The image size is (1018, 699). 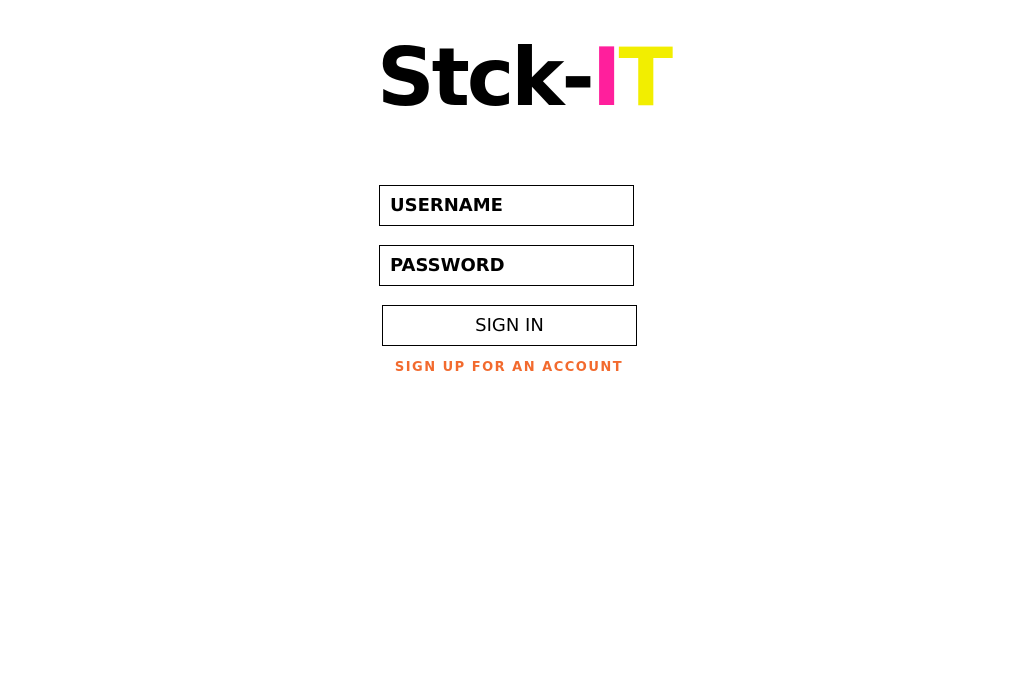 What do you see at coordinates (606, 77) in the screenshot?
I see `logo-letter-i: I` at bounding box center [606, 77].